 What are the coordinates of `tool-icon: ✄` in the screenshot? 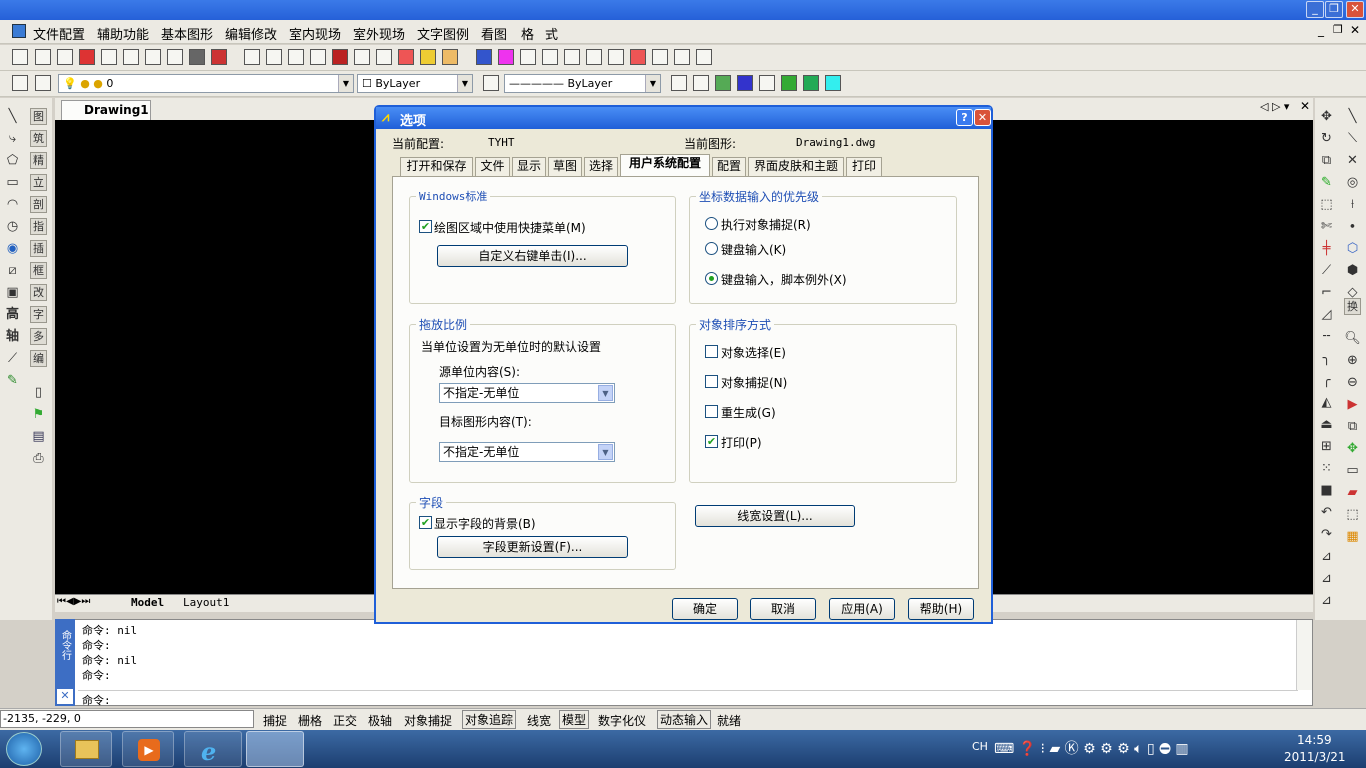 It's located at (1326, 226).